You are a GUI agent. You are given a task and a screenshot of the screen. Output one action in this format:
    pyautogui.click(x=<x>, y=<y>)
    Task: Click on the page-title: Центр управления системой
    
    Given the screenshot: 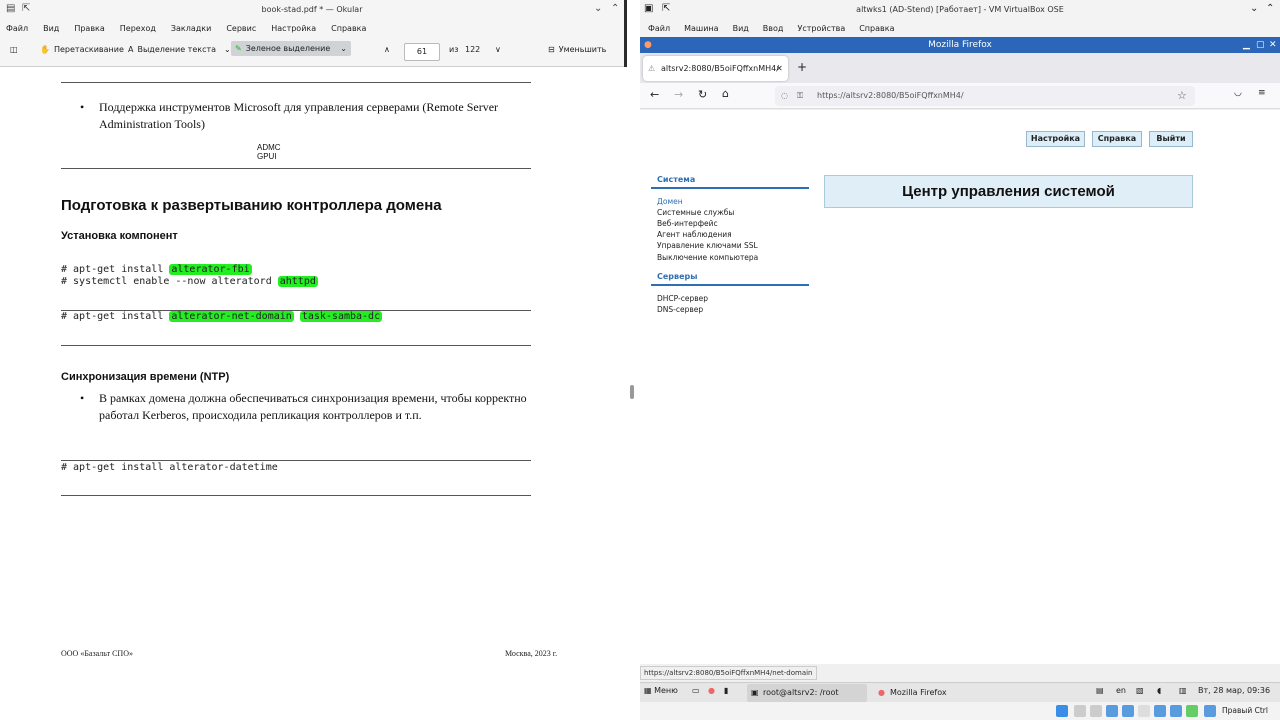 What is the action you would take?
    pyautogui.click(x=1008, y=191)
    